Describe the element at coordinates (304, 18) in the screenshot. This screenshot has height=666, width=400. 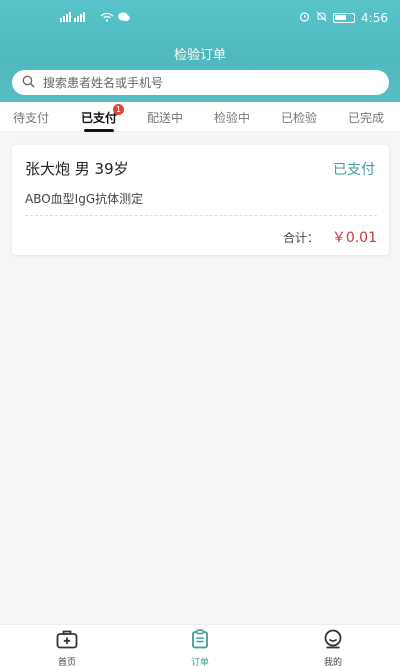
I see `alarm-icon` at that location.